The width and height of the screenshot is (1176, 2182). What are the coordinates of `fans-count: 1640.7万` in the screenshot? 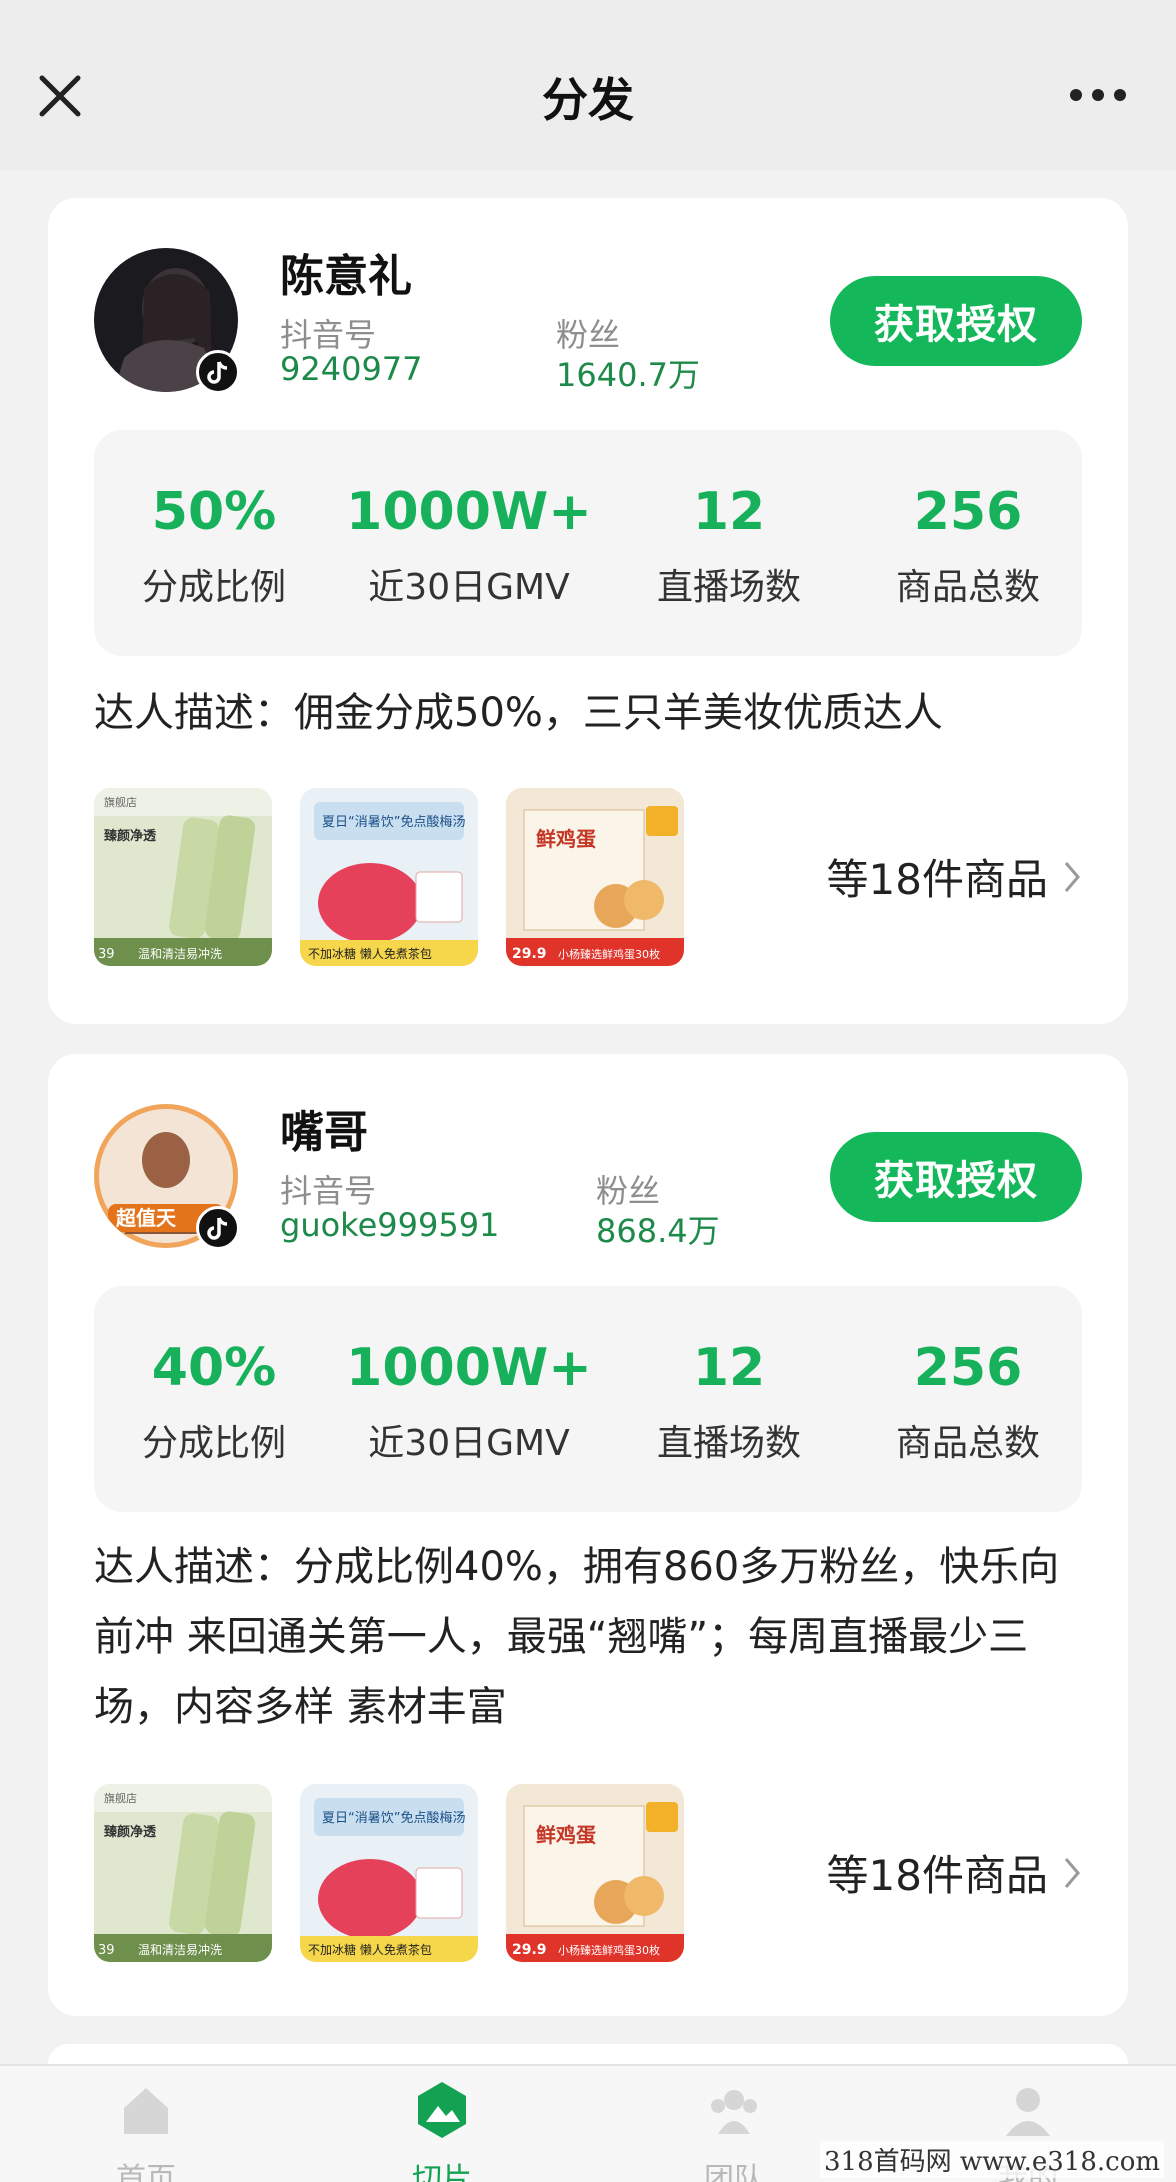 It's located at (628, 375).